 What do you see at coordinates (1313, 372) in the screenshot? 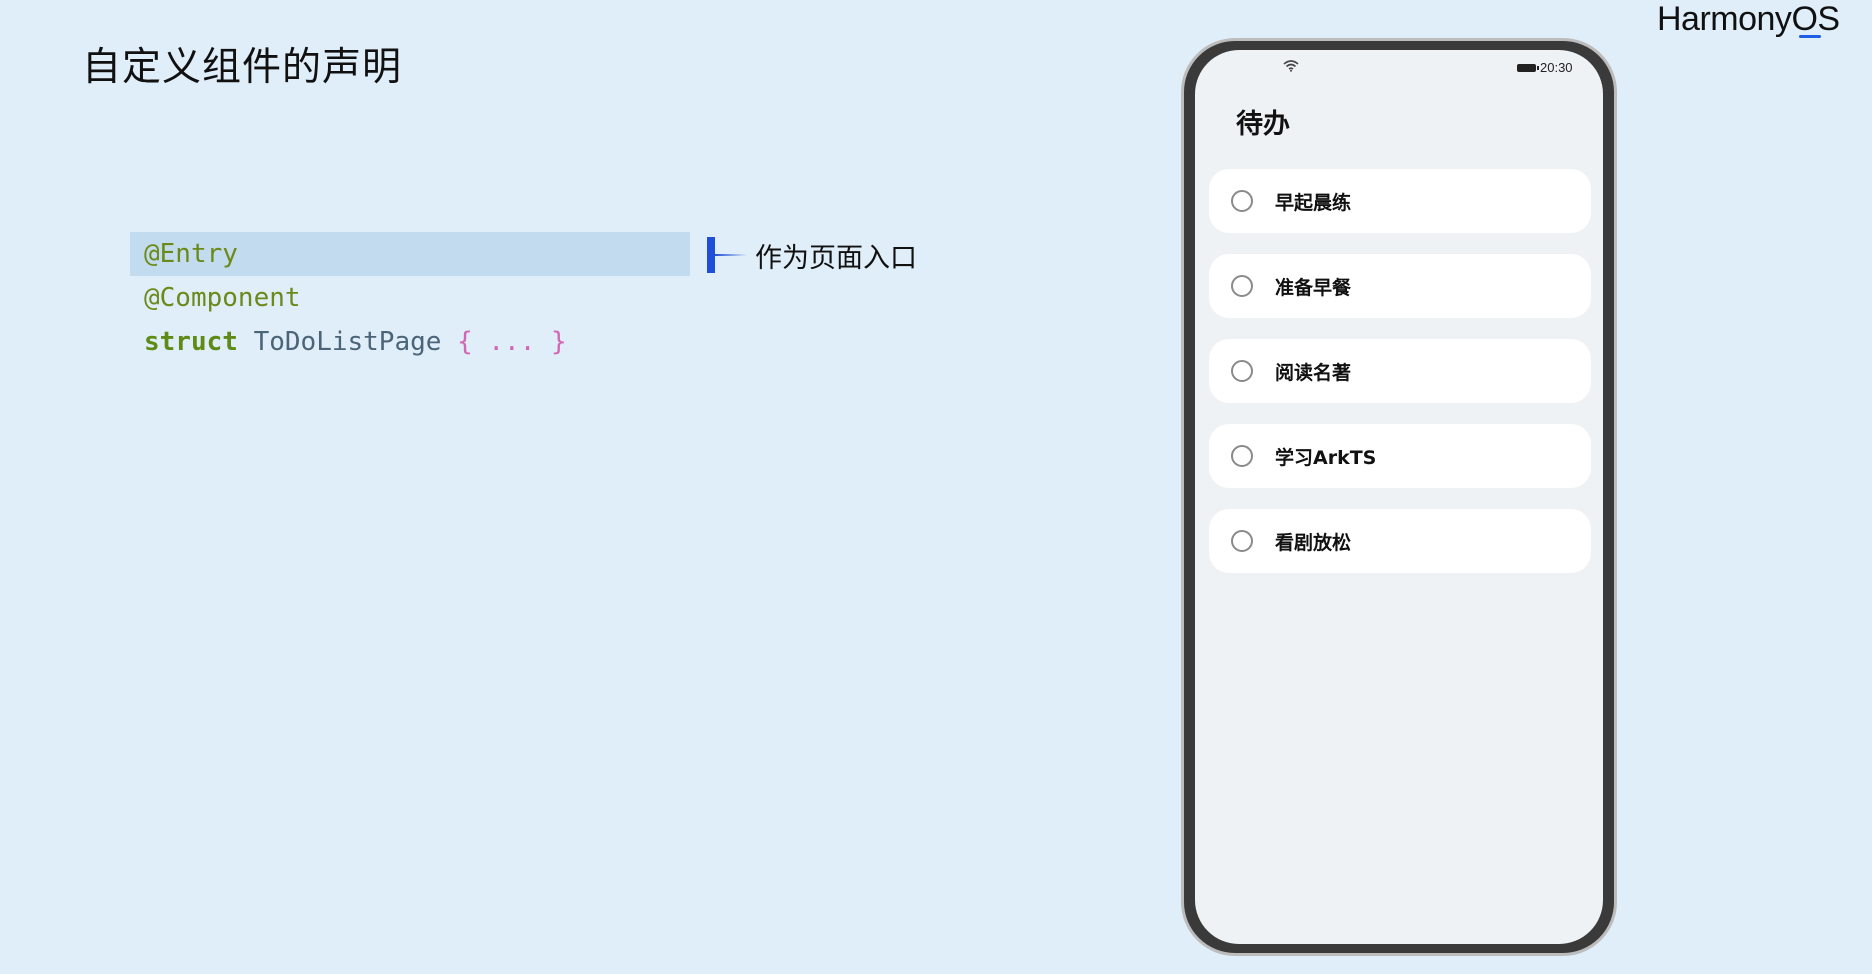
I see `todo-label: 阅读名著` at bounding box center [1313, 372].